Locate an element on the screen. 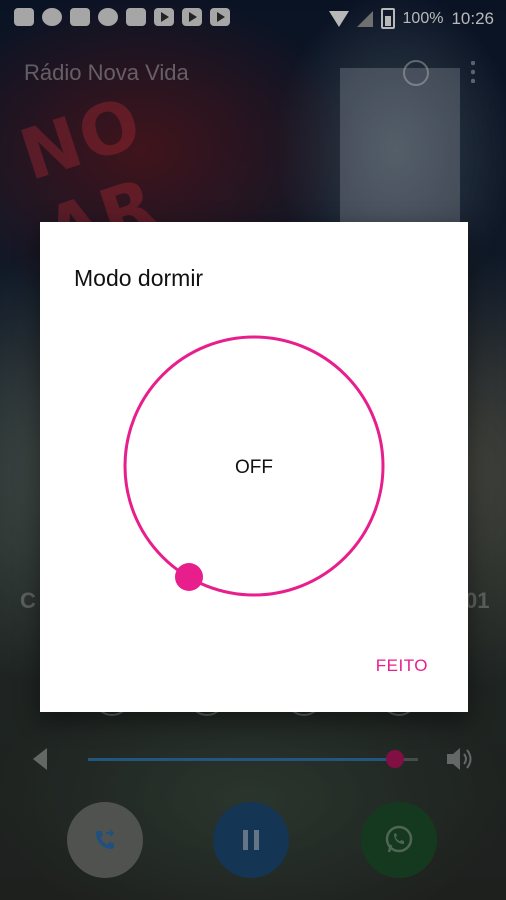 The image size is (506, 900). dialog-title: Modo dormir is located at coordinates (139, 278).